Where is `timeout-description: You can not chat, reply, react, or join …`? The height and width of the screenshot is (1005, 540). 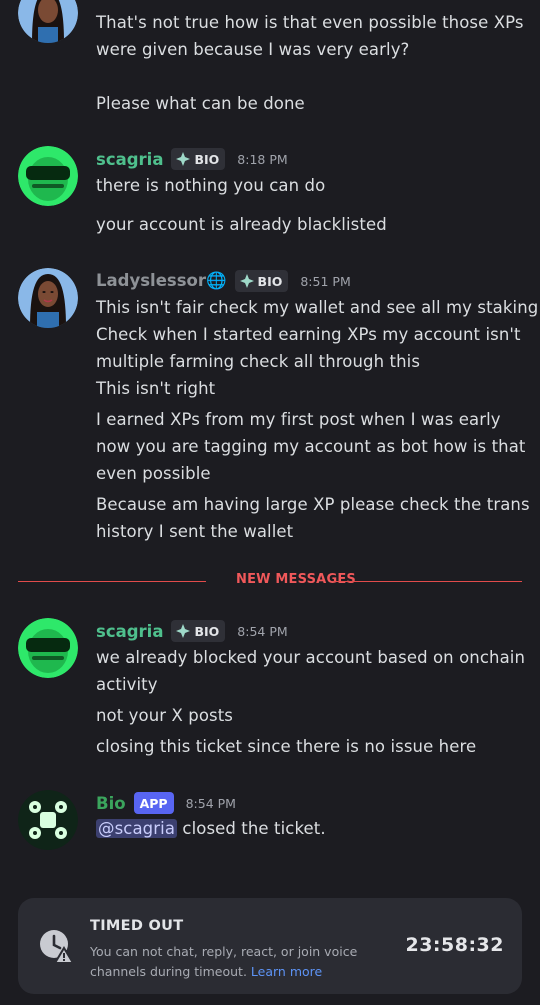
timeout-description: You can not chat, reply, react, or join … is located at coordinates (240, 962).